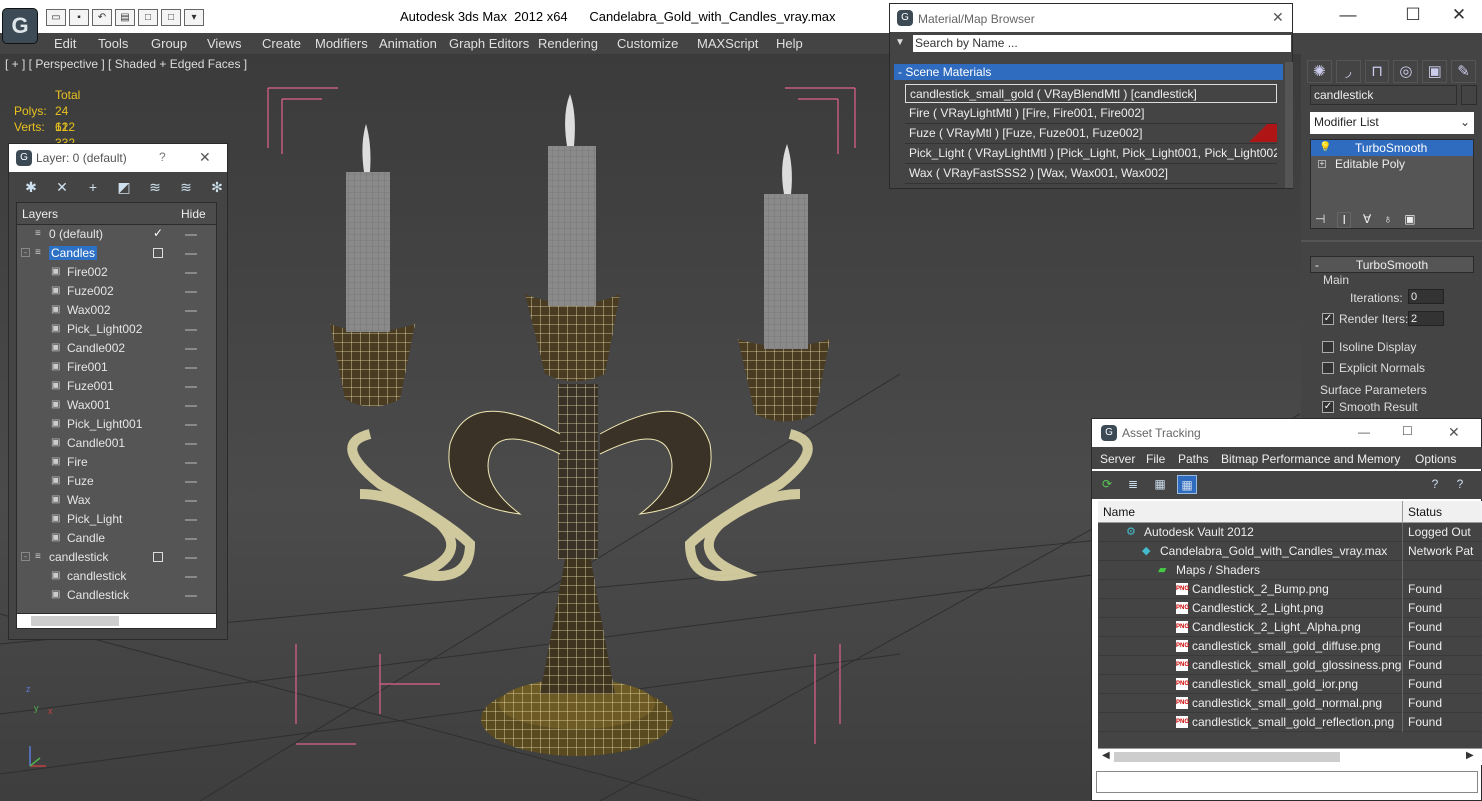  Describe the element at coordinates (1413, 16) in the screenshot. I see `maximize-button: ☐` at that location.